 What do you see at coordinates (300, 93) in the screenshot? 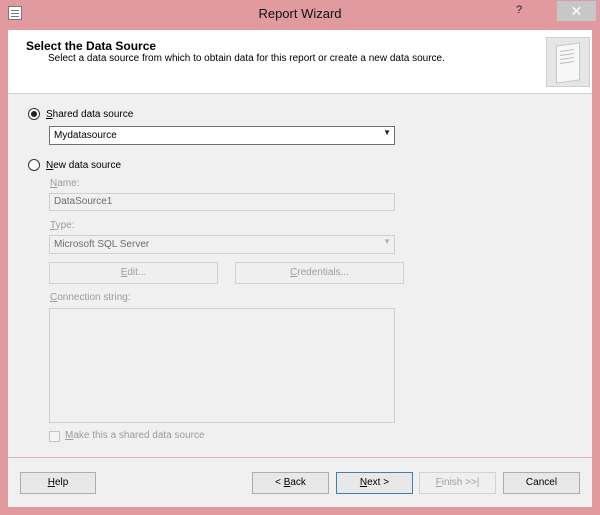
I see `header-divider` at bounding box center [300, 93].